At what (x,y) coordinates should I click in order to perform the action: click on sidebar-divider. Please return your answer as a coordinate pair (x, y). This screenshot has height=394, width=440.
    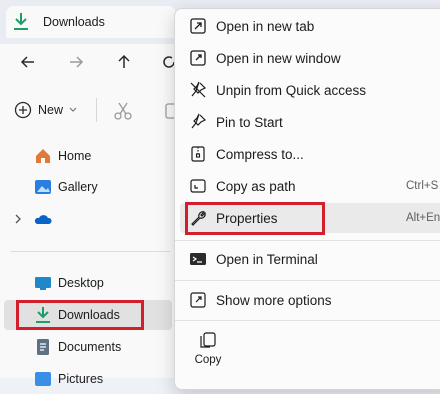
    Looking at the image, I should click on (90, 251).